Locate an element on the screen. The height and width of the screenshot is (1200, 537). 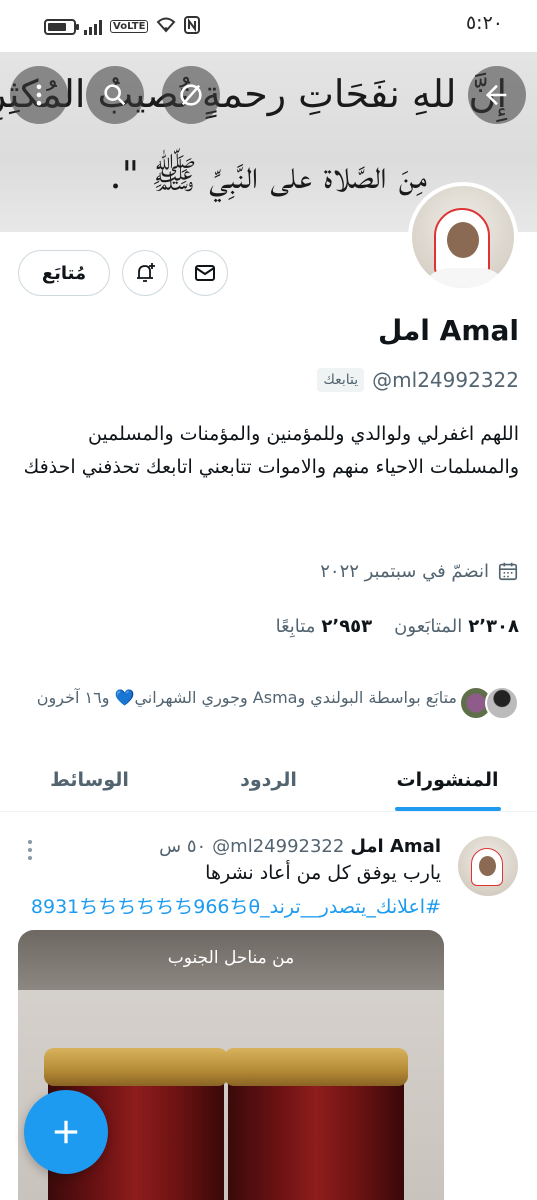
followed-by-avatars is located at coordinates (489, 703).